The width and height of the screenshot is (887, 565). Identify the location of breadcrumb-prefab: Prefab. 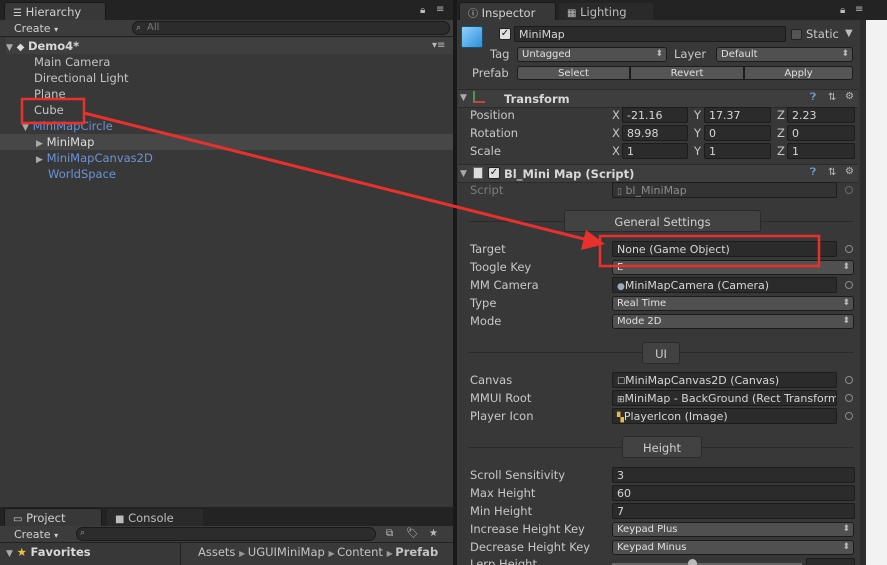
(416, 552).